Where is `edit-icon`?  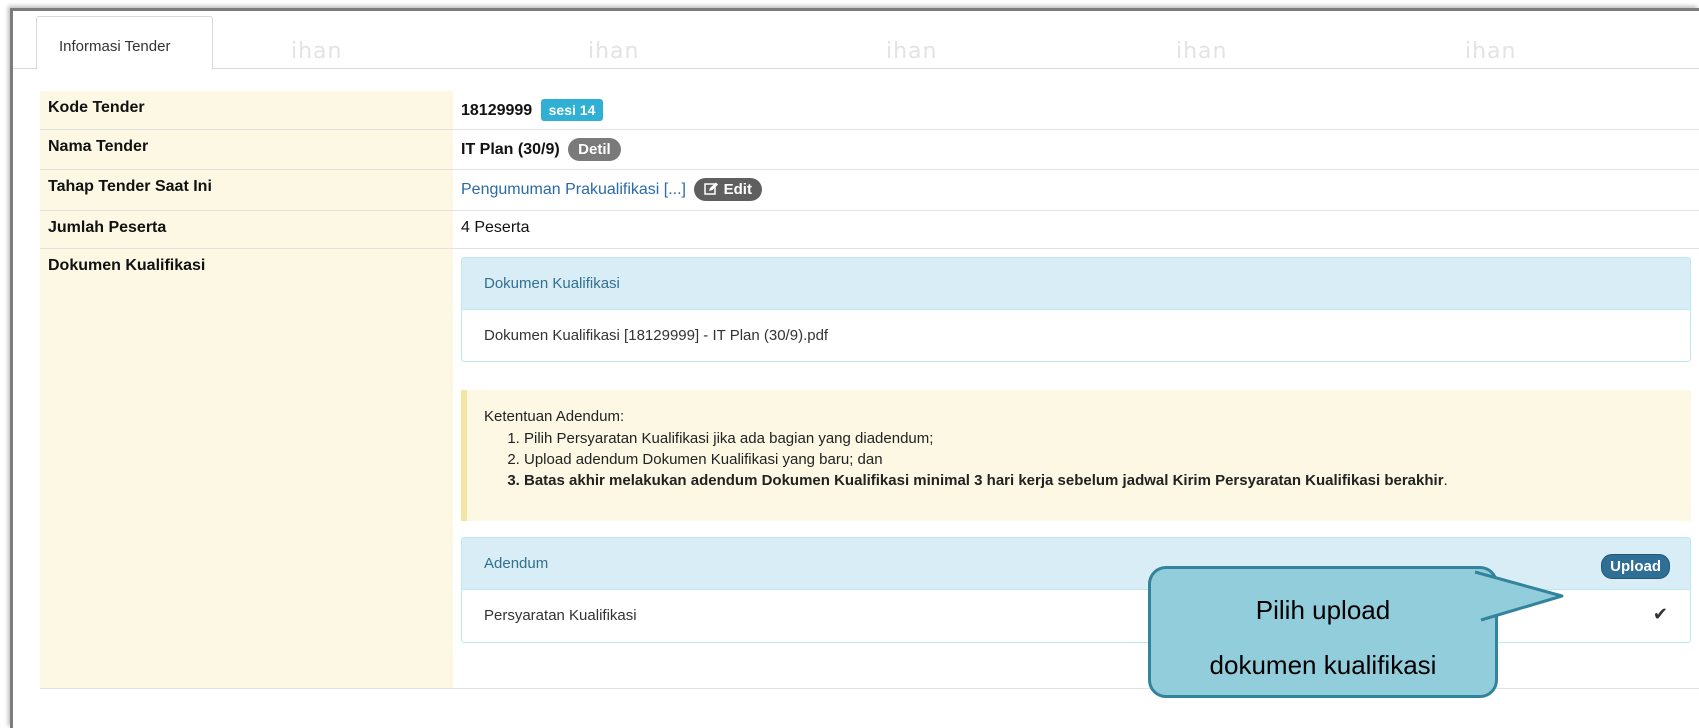 edit-icon is located at coordinates (711, 188).